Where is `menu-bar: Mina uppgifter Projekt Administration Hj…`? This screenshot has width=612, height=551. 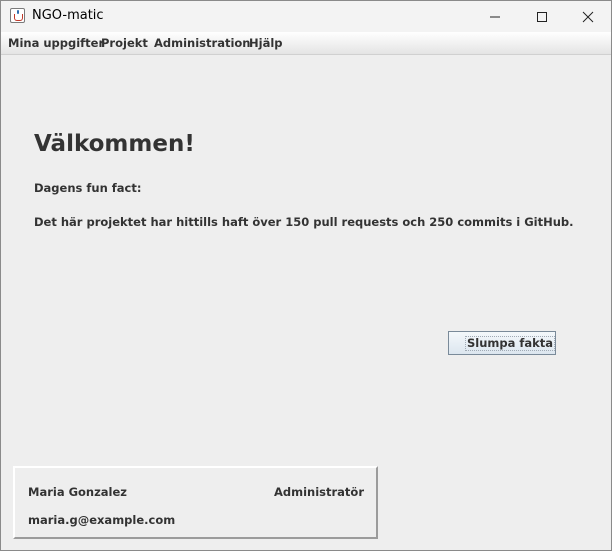
menu-bar: Mina uppgifter Projekt Administration Hj… is located at coordinates (306, 43).